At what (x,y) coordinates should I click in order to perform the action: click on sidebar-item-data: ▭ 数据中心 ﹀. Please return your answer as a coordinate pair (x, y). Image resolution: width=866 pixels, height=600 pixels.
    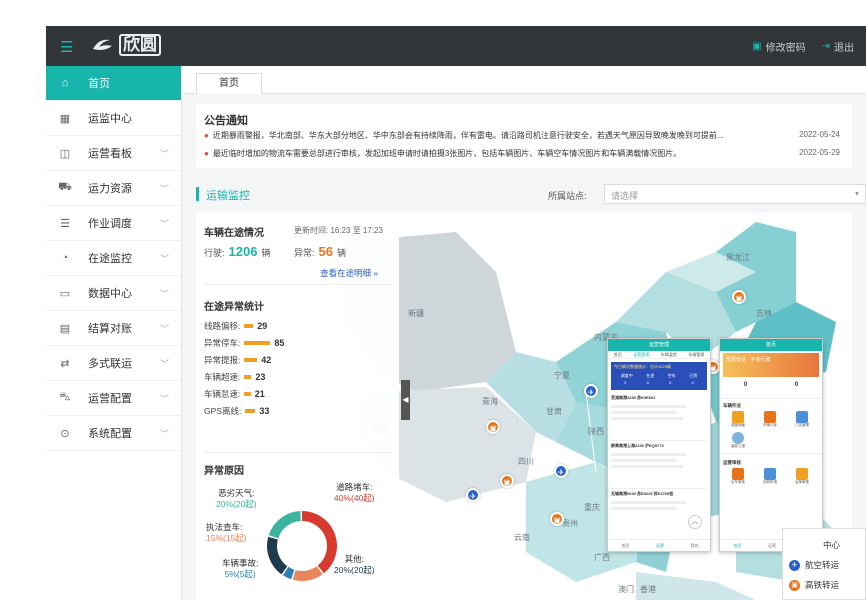
    Looking at the image, I should click on (113, 293).